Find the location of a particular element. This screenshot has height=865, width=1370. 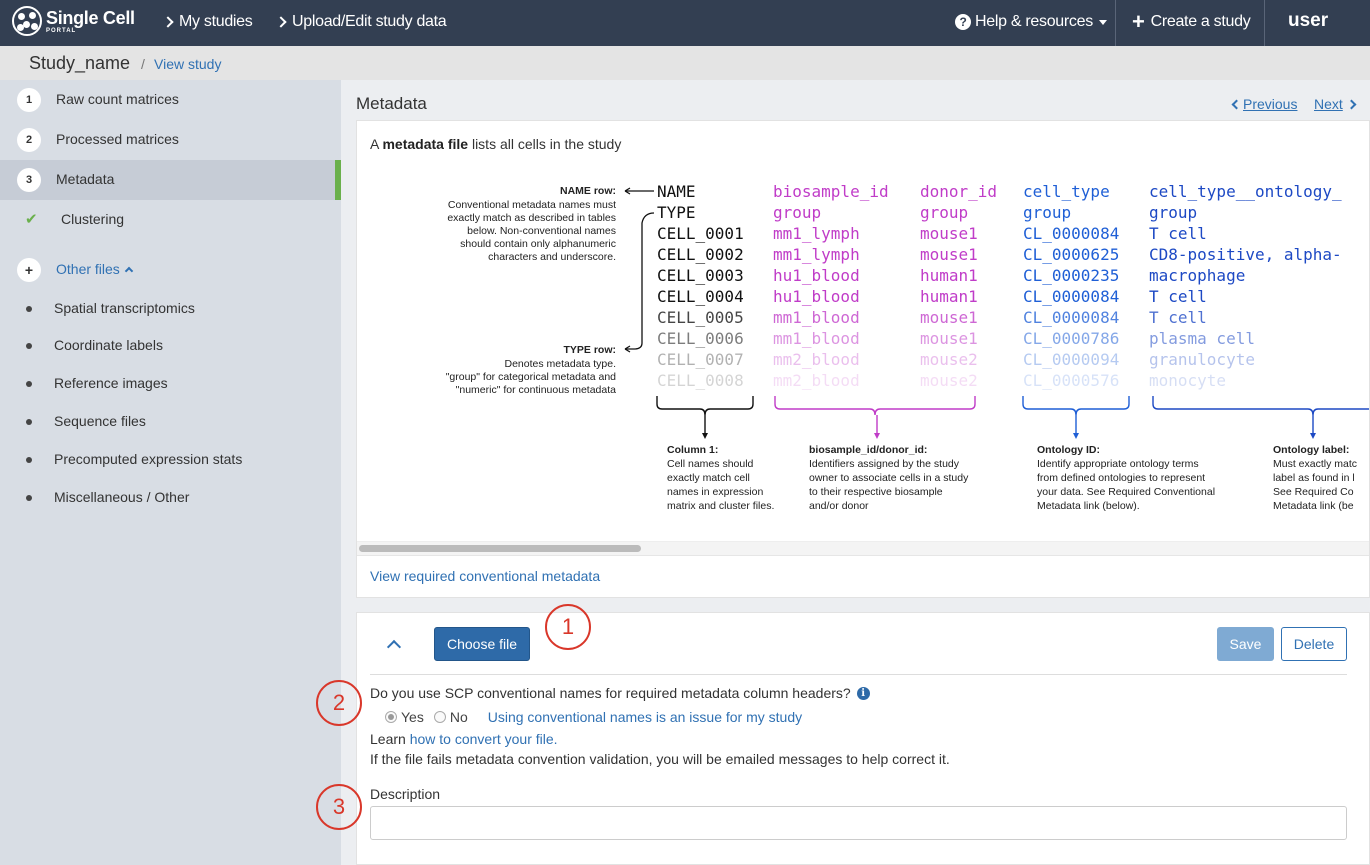

learn-text: Learn how to convert your file. is located at coordinates (464, 739).